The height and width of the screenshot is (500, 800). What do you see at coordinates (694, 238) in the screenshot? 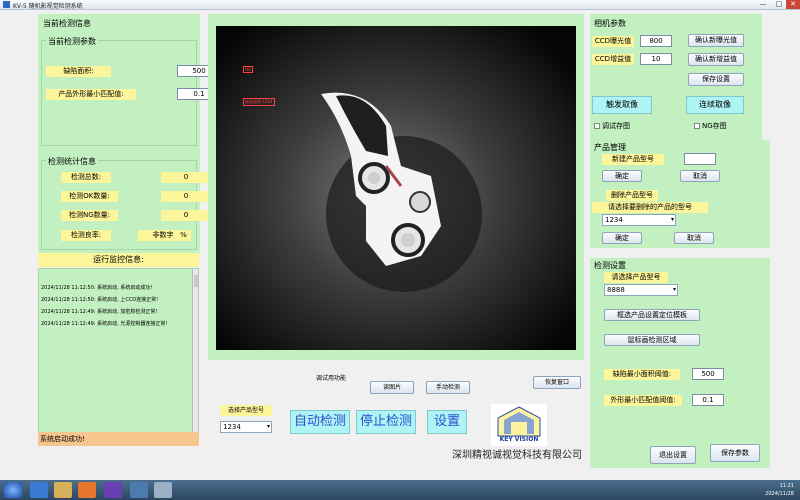
I see `delete-model-cancel-button: 取消` at bounding box center [694, 238].